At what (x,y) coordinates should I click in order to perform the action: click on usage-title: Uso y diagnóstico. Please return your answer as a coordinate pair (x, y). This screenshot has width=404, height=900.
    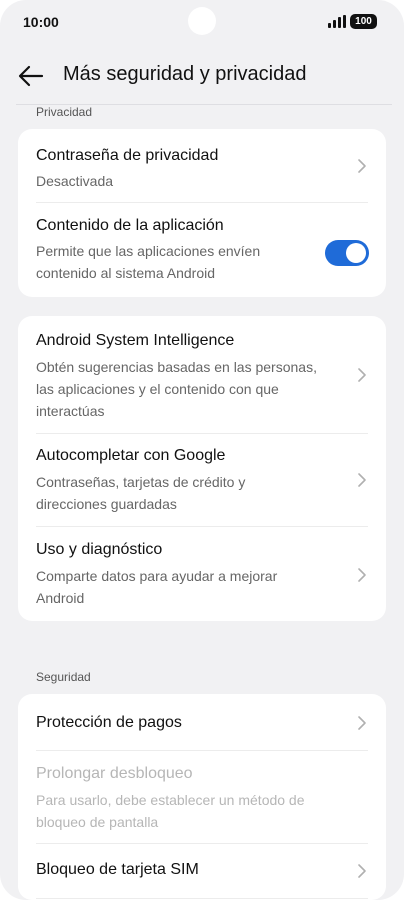
    Looking at the image, I should click on (99, 549).